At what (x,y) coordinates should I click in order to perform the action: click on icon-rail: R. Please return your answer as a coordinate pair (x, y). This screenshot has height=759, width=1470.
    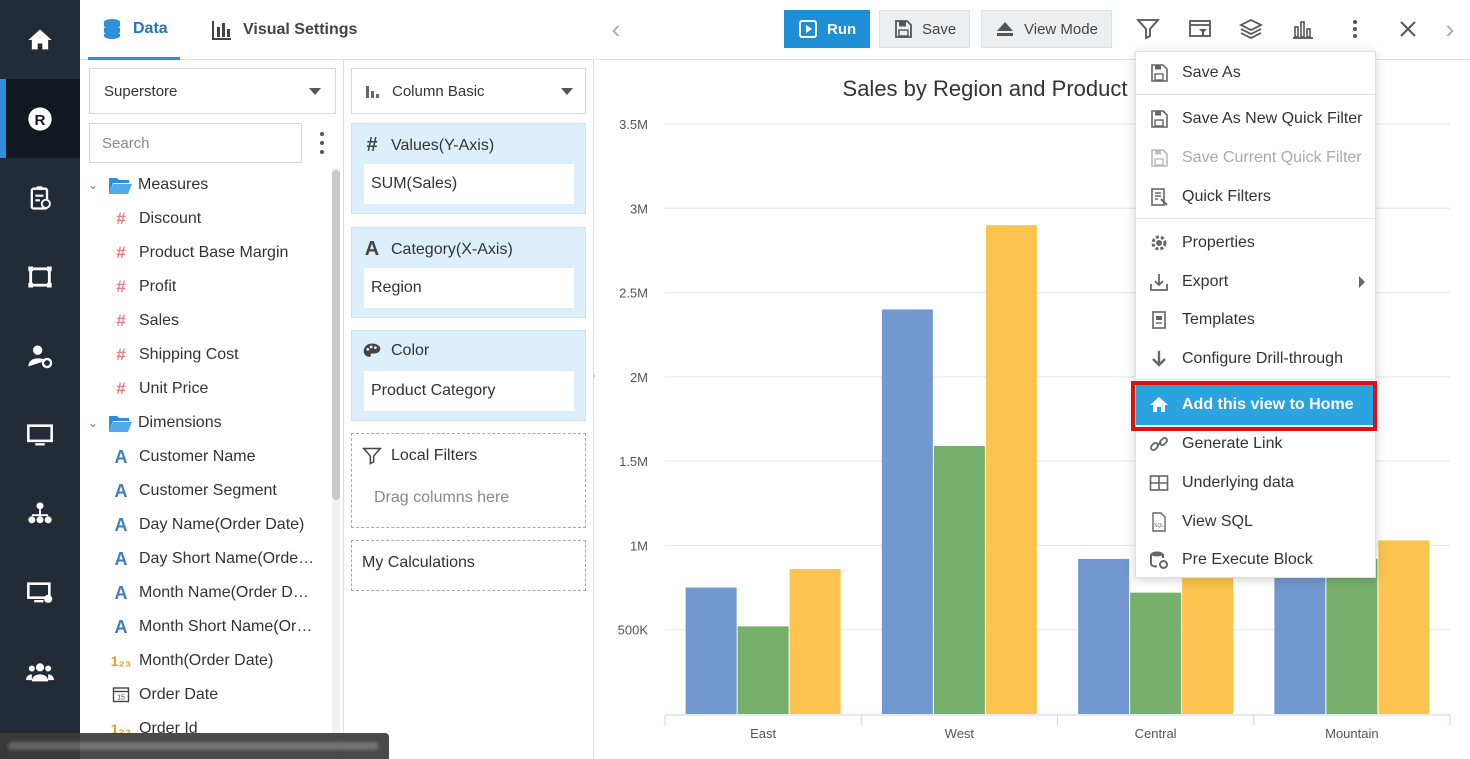
    Looking at the image, I should click on (40, 379).